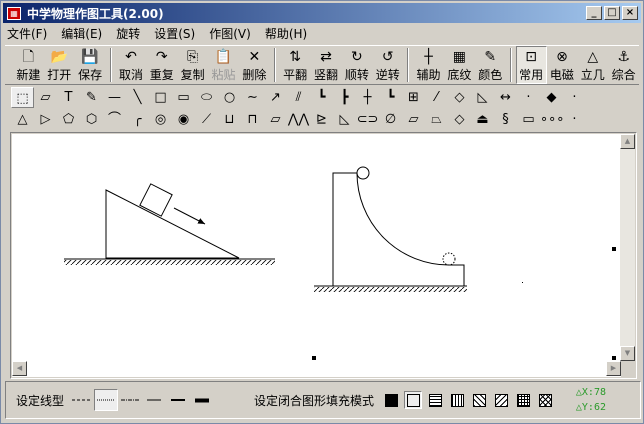 This screenshot has height=424, width=644. Describe the element at coordinates (552, 119) in the screenshot. I see `draw-tool-2-24-icon: ∘∘∘` at that location.